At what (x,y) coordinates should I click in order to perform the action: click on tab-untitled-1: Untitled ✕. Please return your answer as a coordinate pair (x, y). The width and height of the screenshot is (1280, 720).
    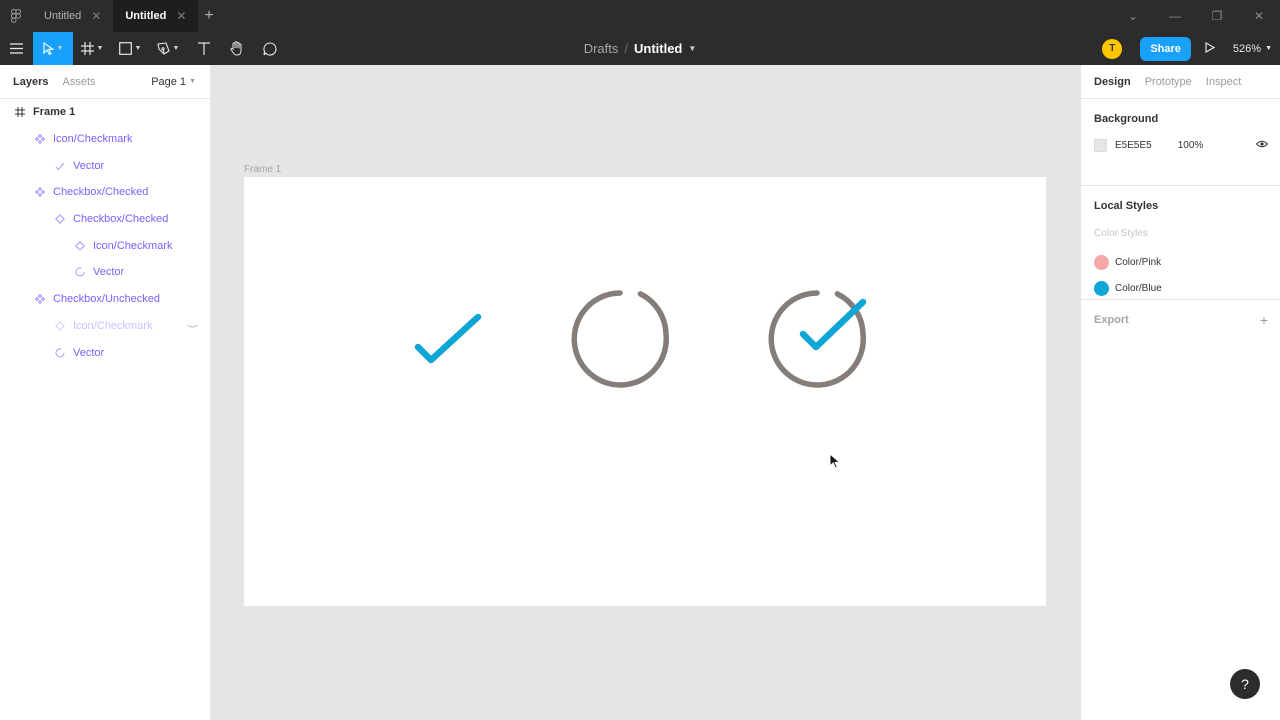
    Looking at the image, I should click on (72, 16).